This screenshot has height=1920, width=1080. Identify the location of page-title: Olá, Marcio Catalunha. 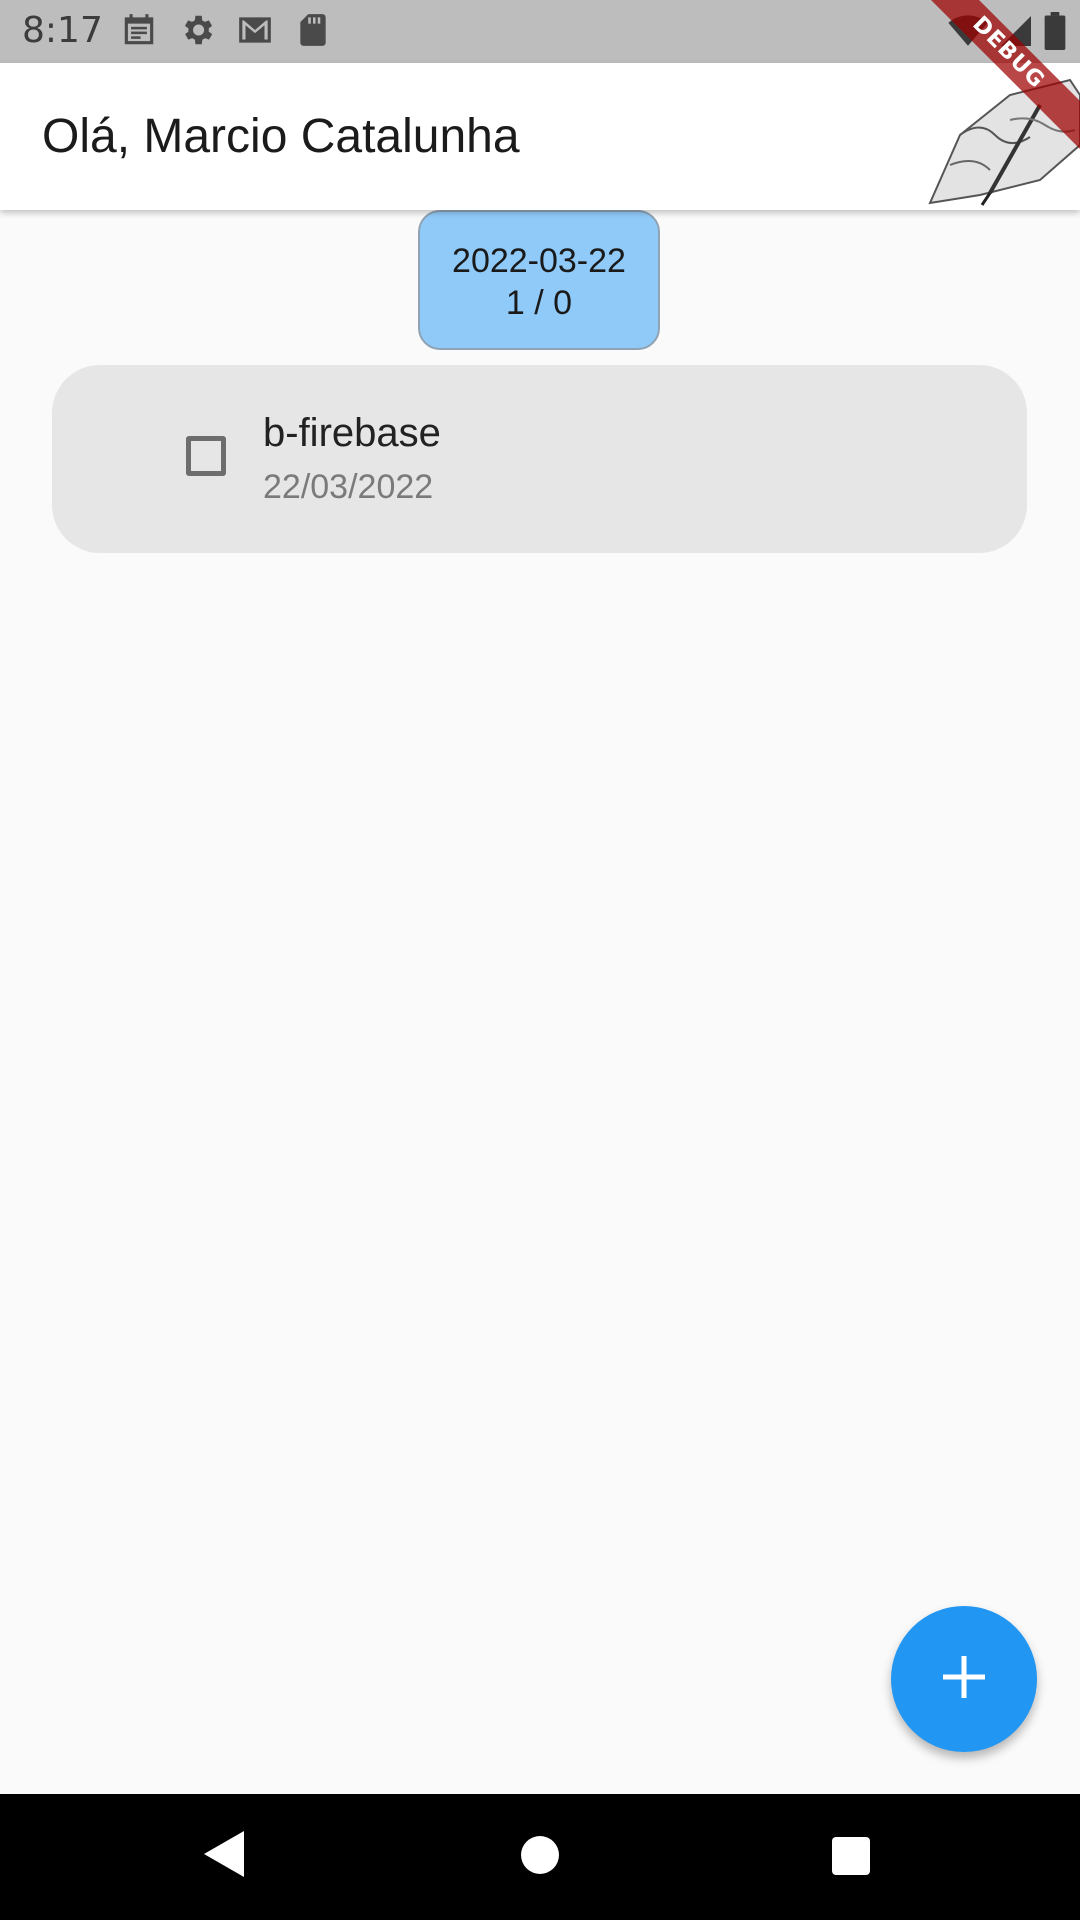
(281, 136).